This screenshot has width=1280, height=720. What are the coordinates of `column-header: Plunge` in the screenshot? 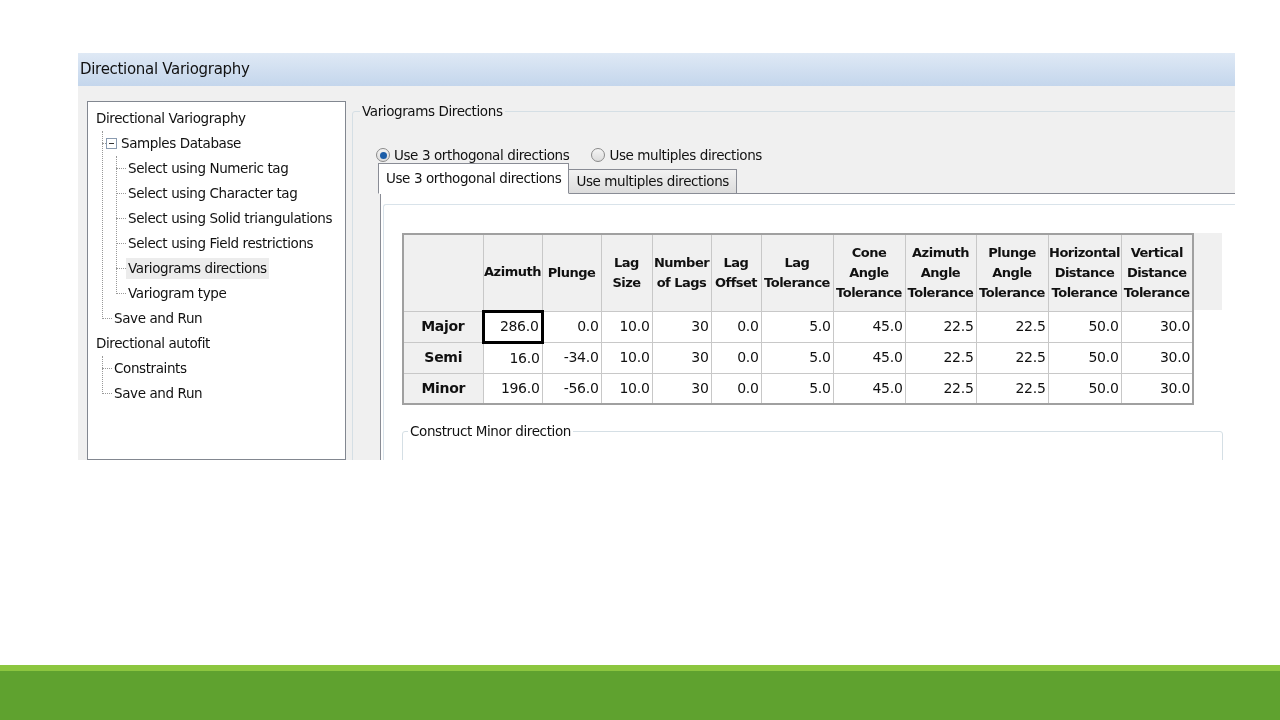 It's located at (571, 272).